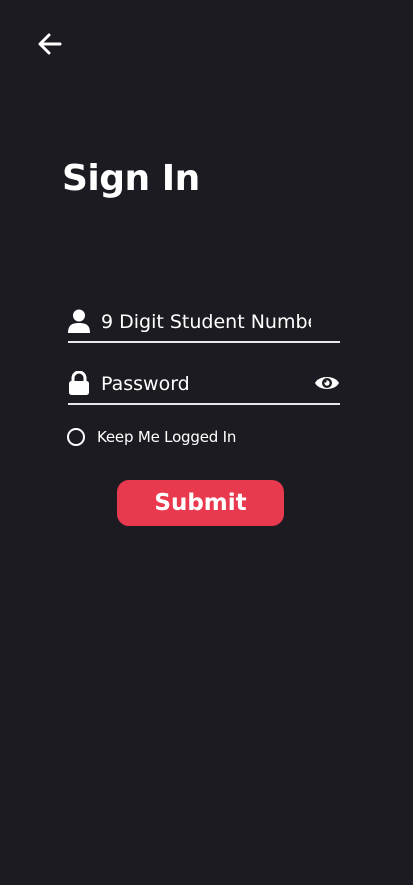 The width and height of the screenshot is (413, 885). Describe the element at coordinates (131, 178) in the screenshot. I see `page-title: Sign In` at that location.